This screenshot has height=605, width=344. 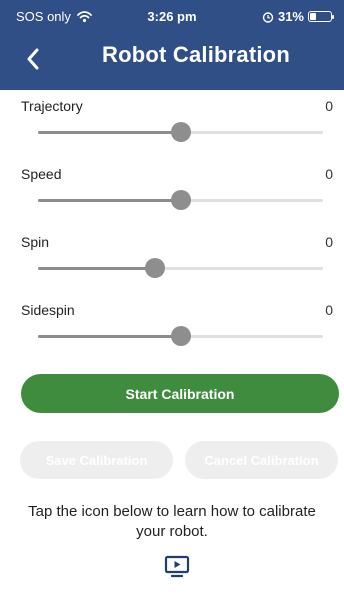 I want to click on app-header: SOS only 3:26 pm 31% Robot Calibration, so click(x=172, y=45).